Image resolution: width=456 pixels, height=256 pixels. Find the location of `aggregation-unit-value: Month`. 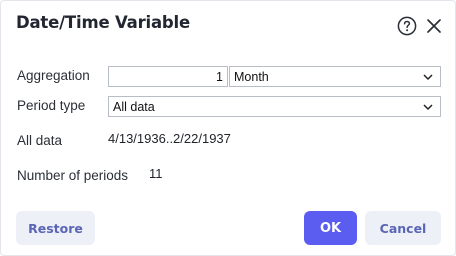

aggregation-unit-value: Month is located at coordinates (251, 76).